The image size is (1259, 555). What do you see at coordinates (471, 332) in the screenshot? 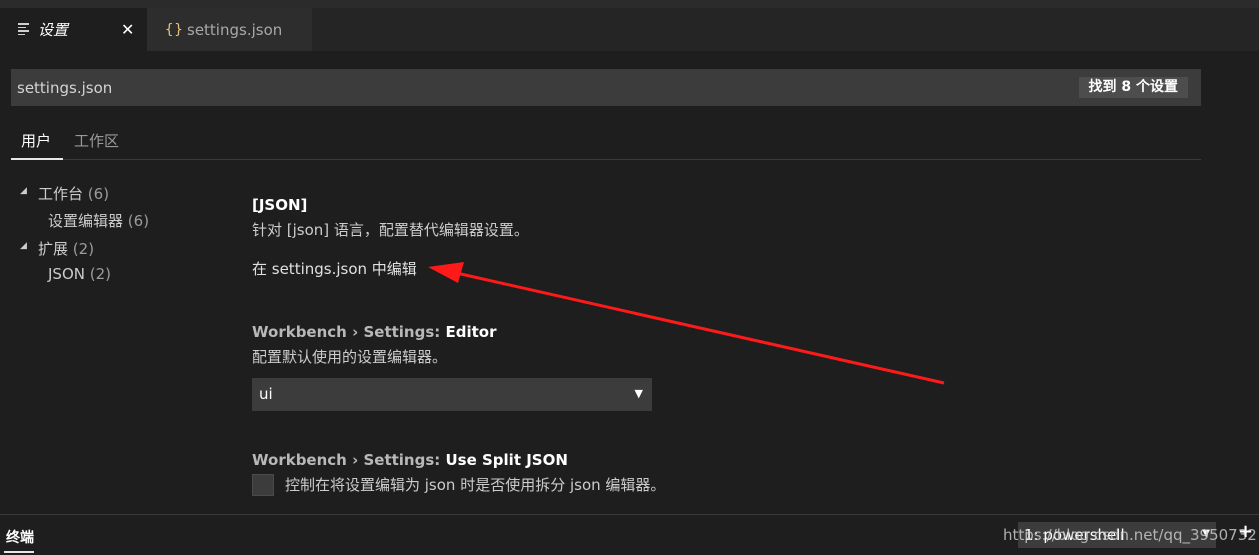
I see `setting-name: Editor` at bounding box center [471, 332].